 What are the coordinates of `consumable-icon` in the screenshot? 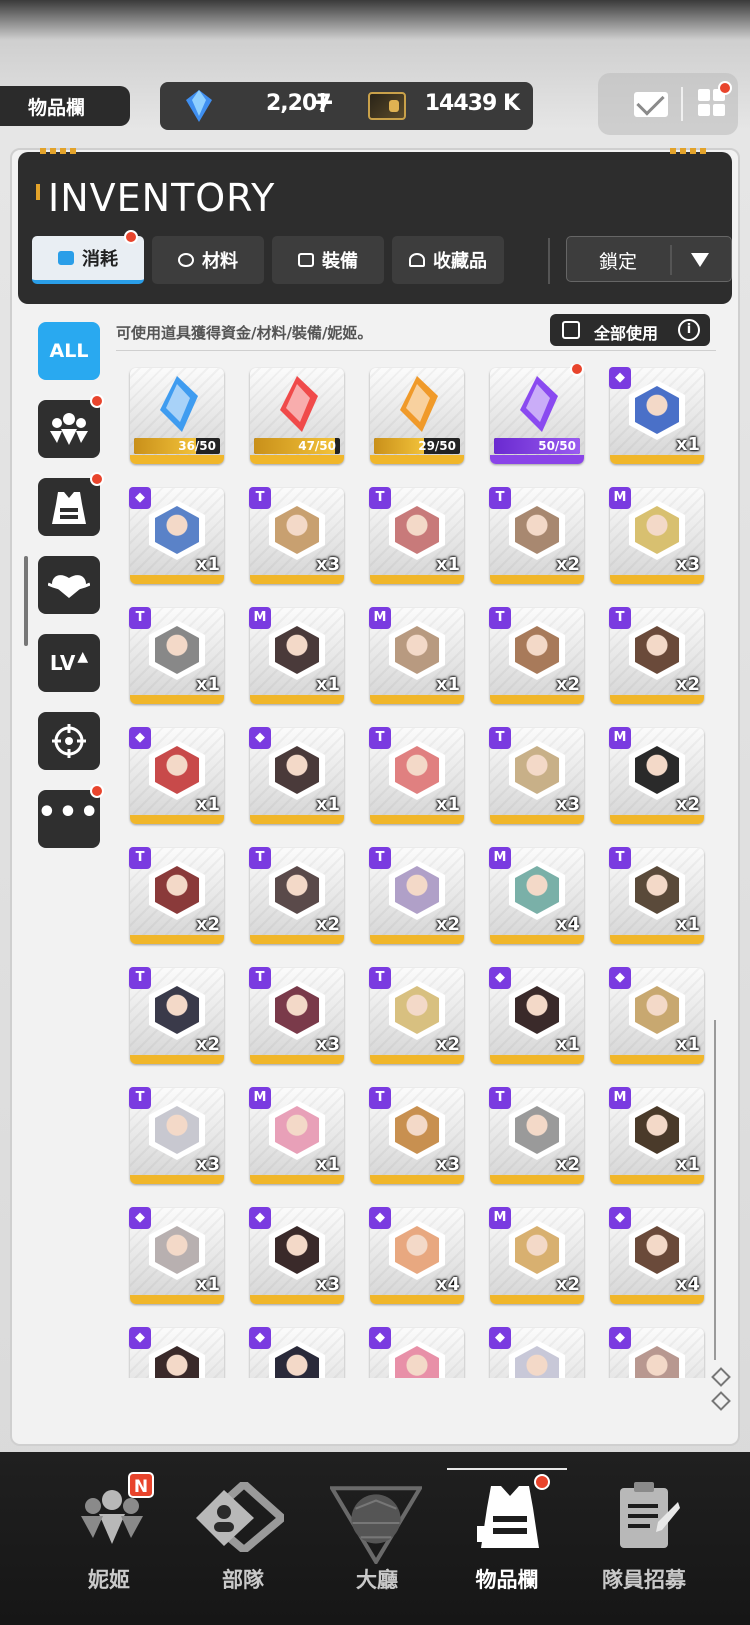 It's located at (66, 258).